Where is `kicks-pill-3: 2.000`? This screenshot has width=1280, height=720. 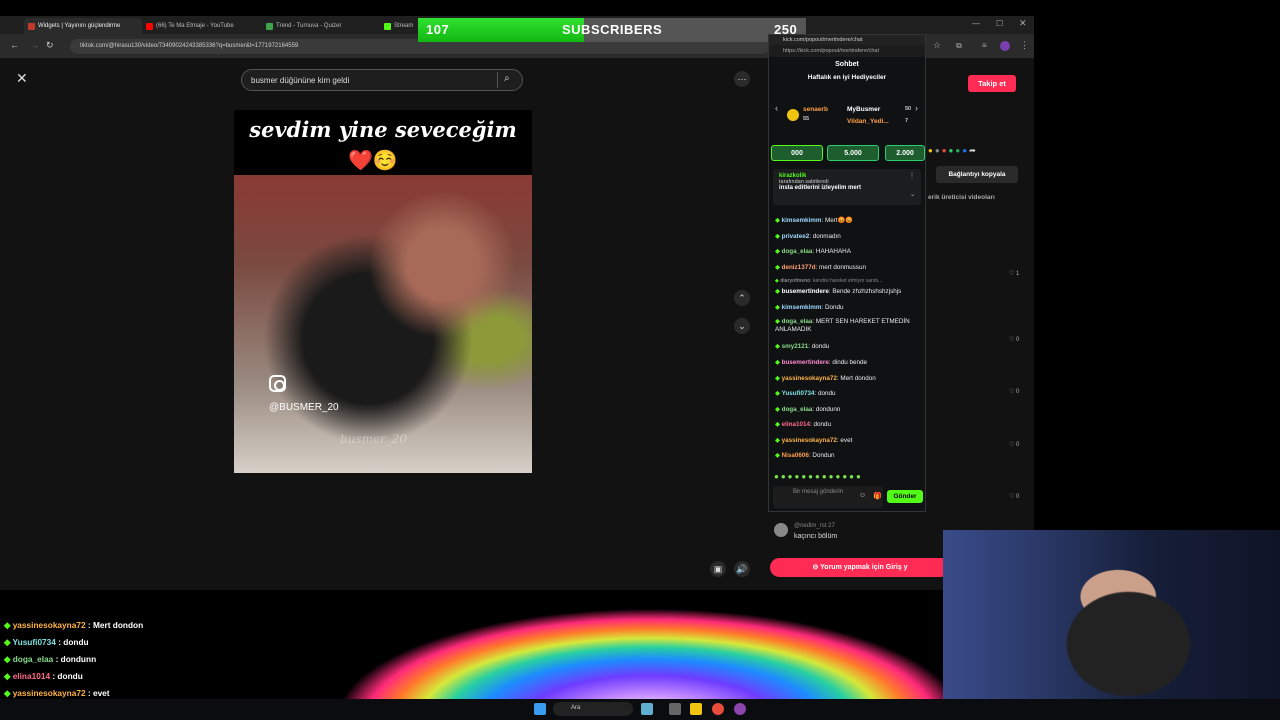 kicks-pill-3: 2.000 is located at coordinates (905, 153).